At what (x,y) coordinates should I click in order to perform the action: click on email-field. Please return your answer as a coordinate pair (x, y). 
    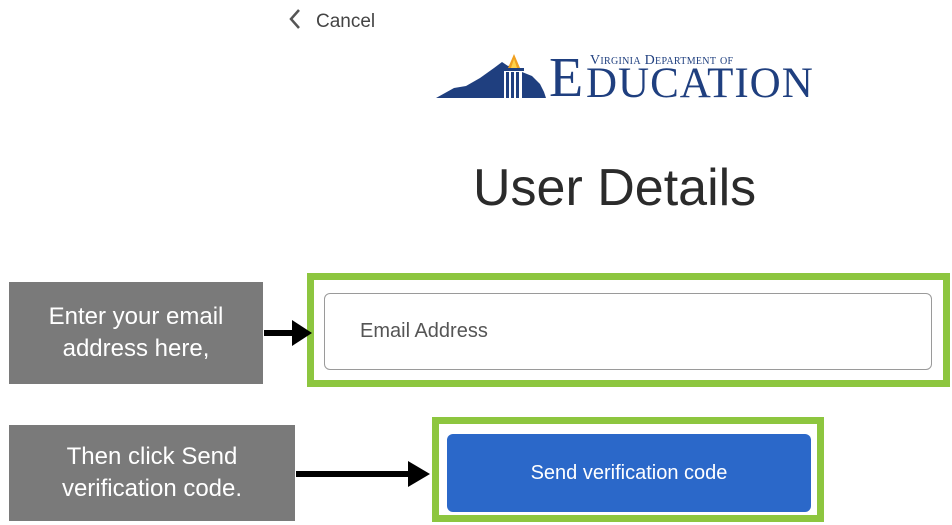
    Looking at the image, I should click on (628, 331).